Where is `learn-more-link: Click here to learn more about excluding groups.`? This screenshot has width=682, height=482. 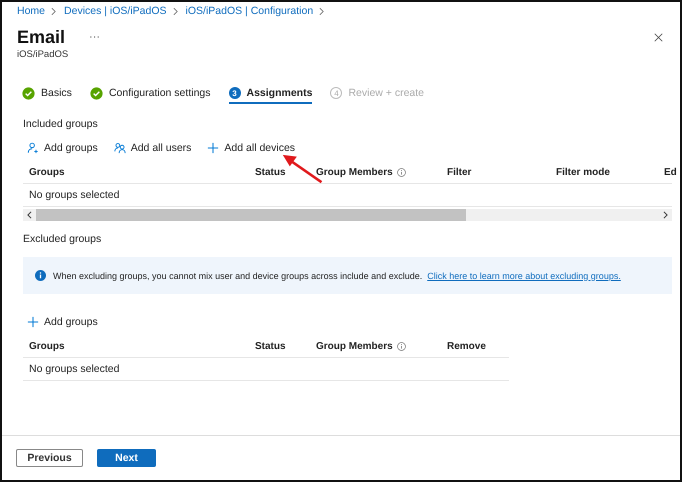
learn-more-link: Click here to learn more about excluding groups. is located at coordinates (524, 275).